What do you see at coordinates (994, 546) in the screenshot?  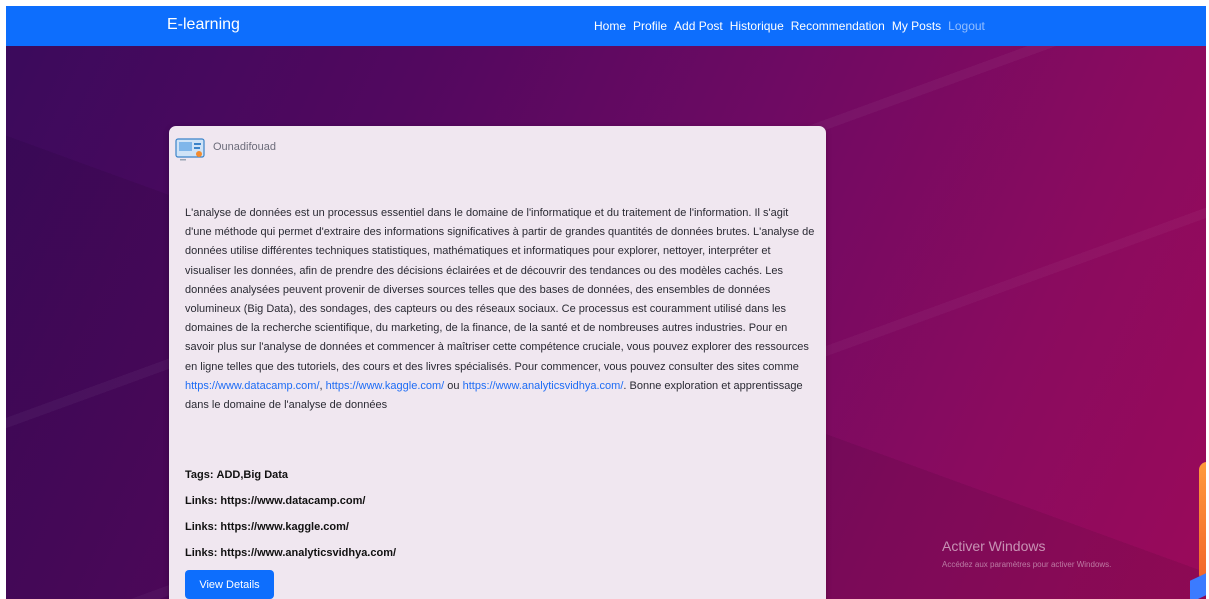 I see `windows-activation-title: Activer Windows` at bounding box center [994, 546].